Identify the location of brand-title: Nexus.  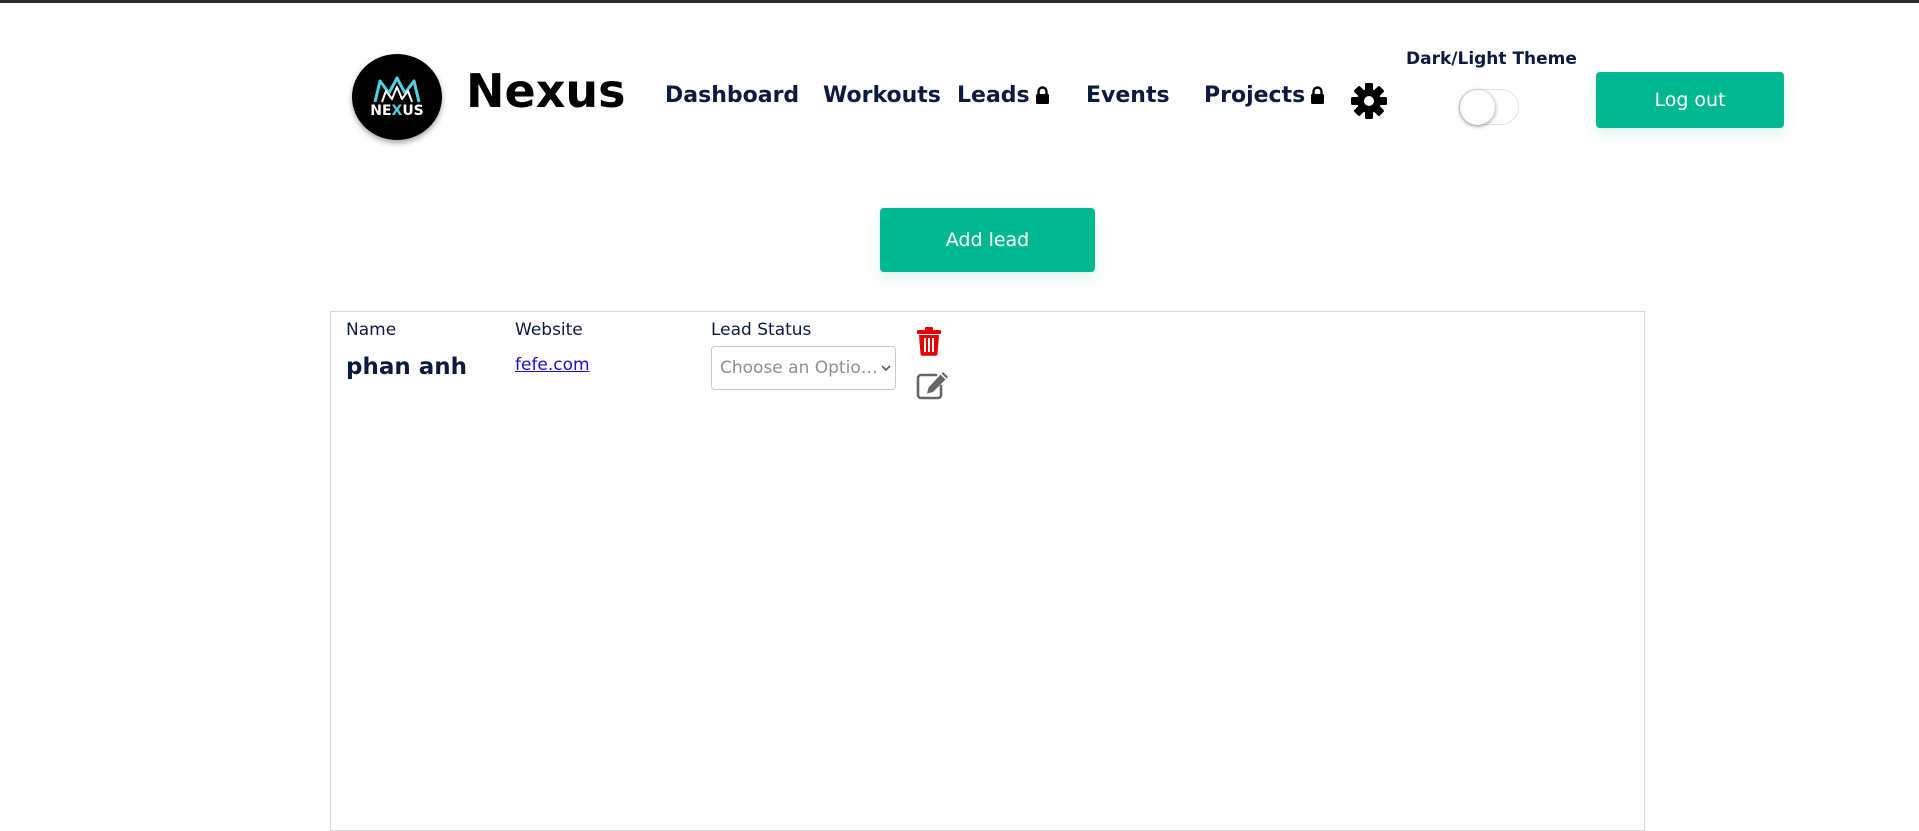
(546, 91).